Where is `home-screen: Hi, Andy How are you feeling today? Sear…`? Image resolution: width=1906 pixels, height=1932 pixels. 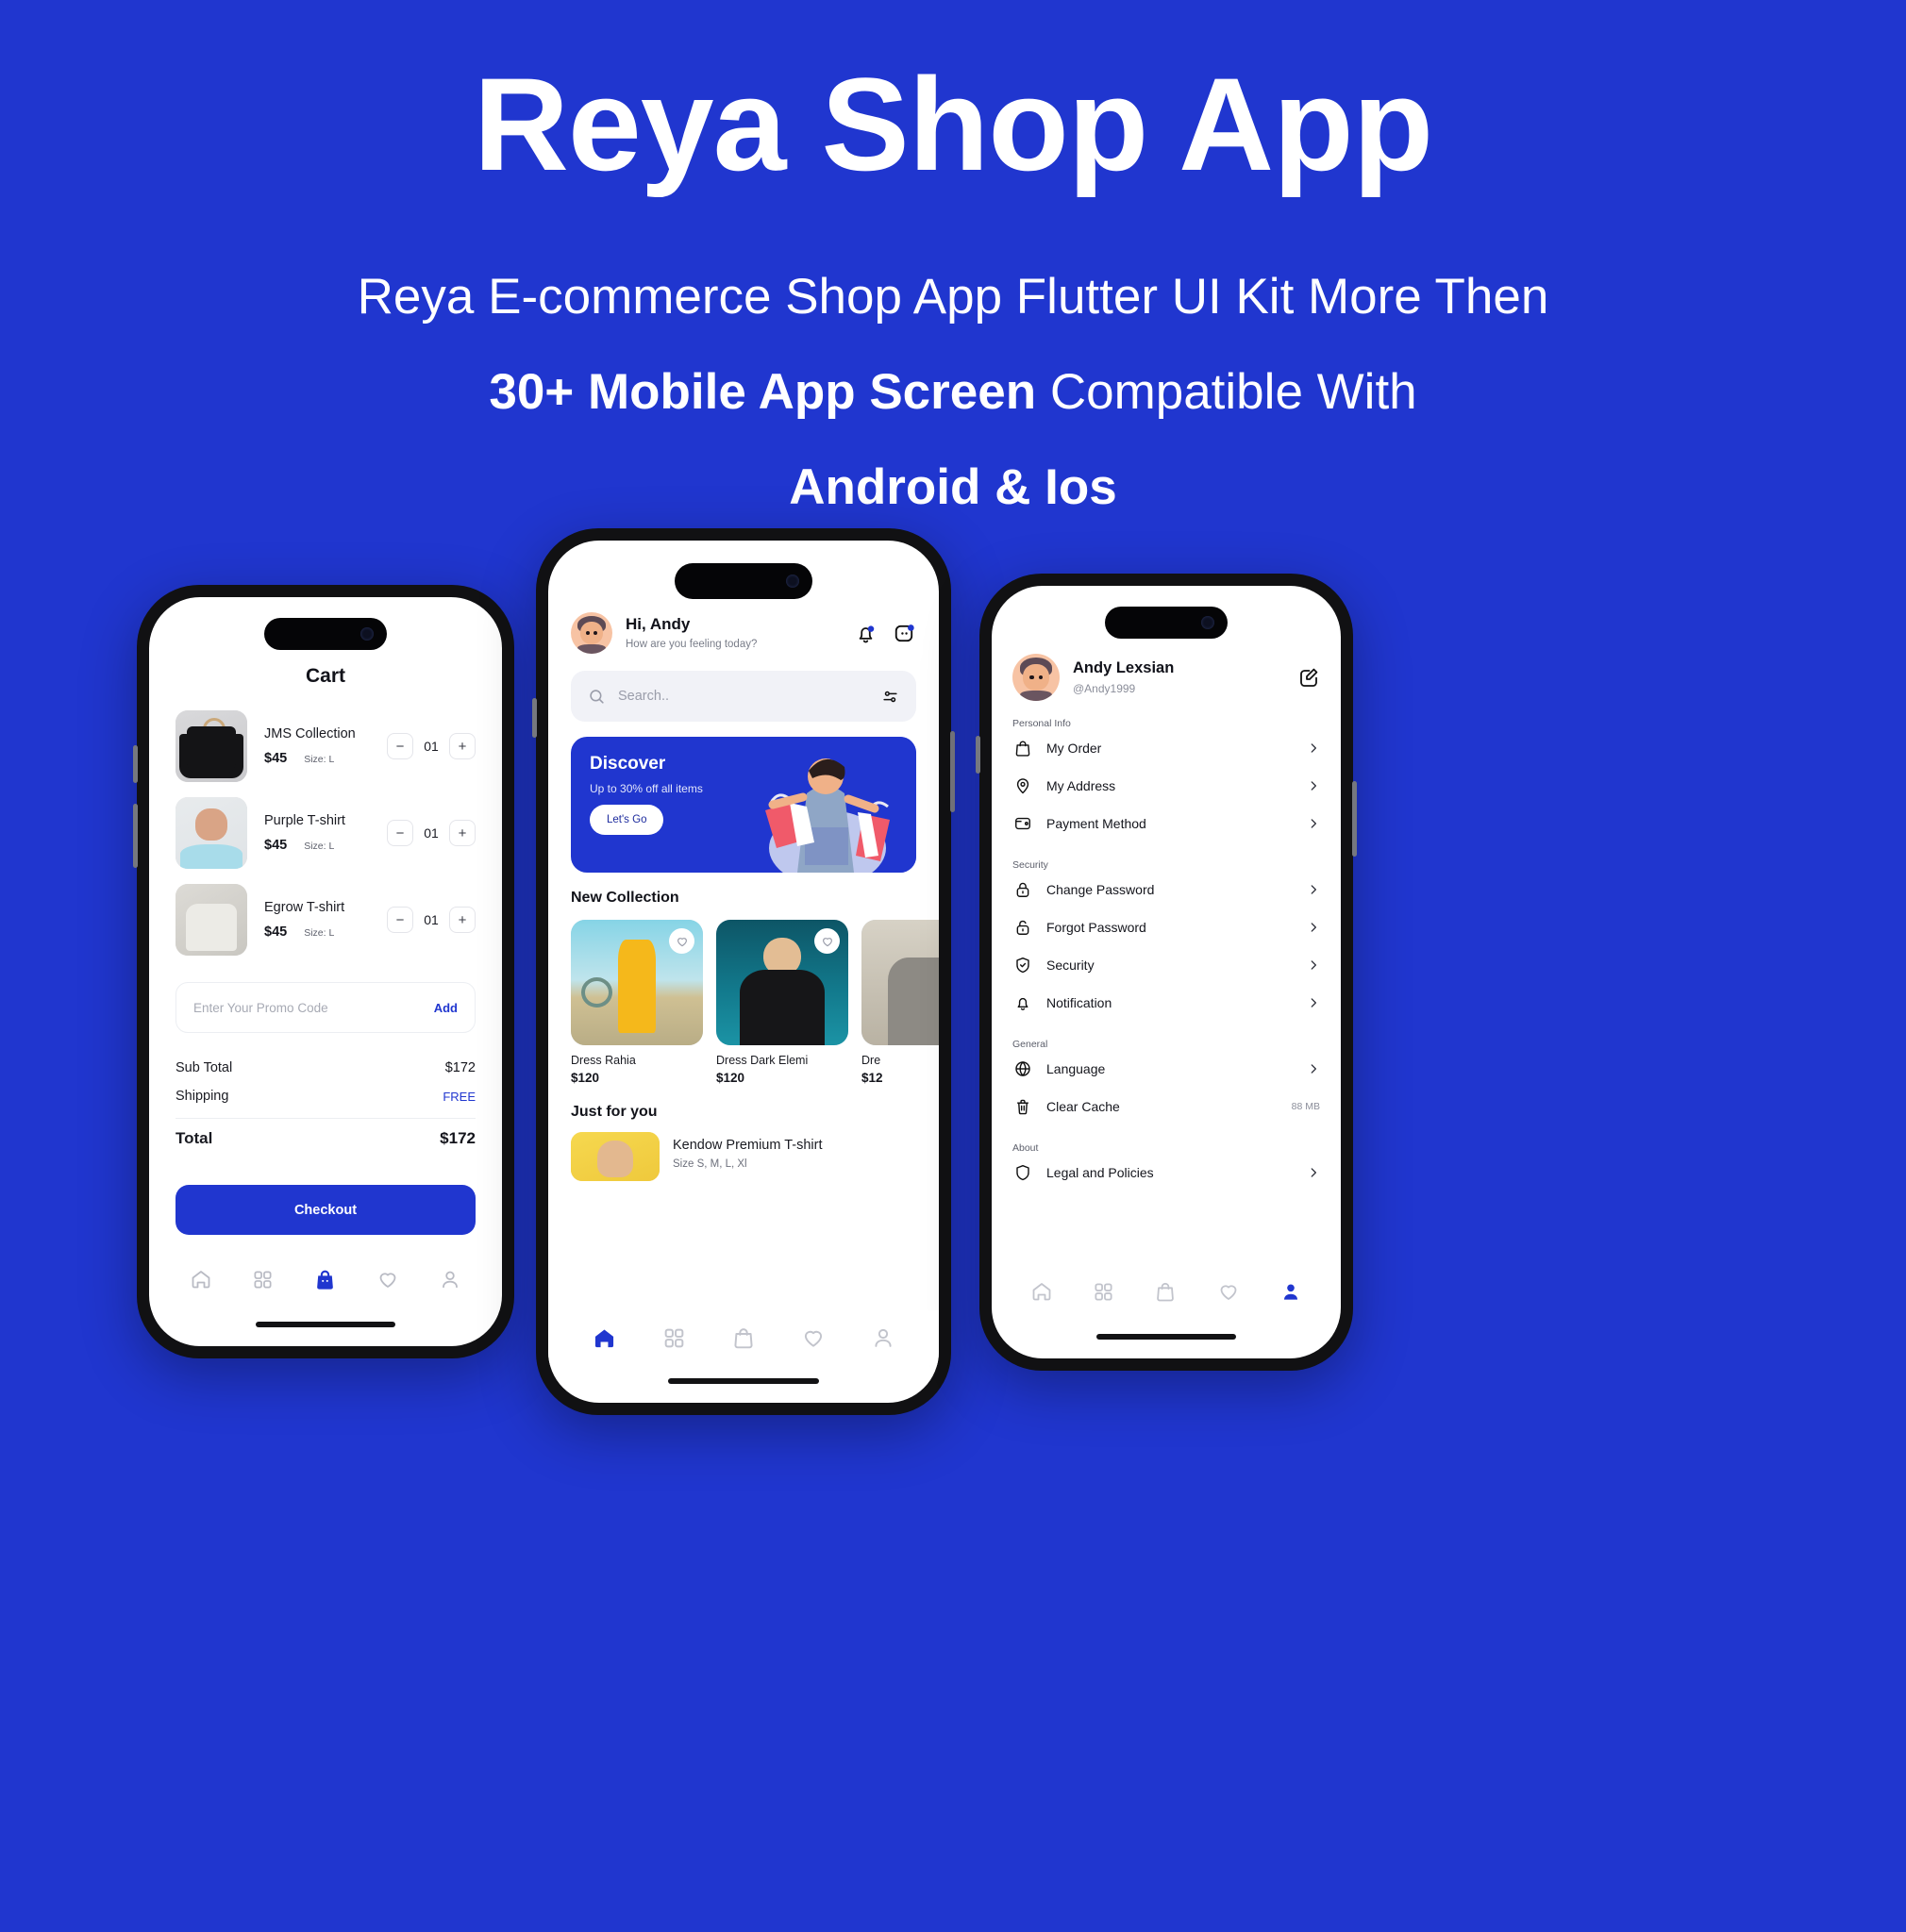 home-screen: Hi, Andy How are you feeling today? Sear… is located at coordinates (743, 972).